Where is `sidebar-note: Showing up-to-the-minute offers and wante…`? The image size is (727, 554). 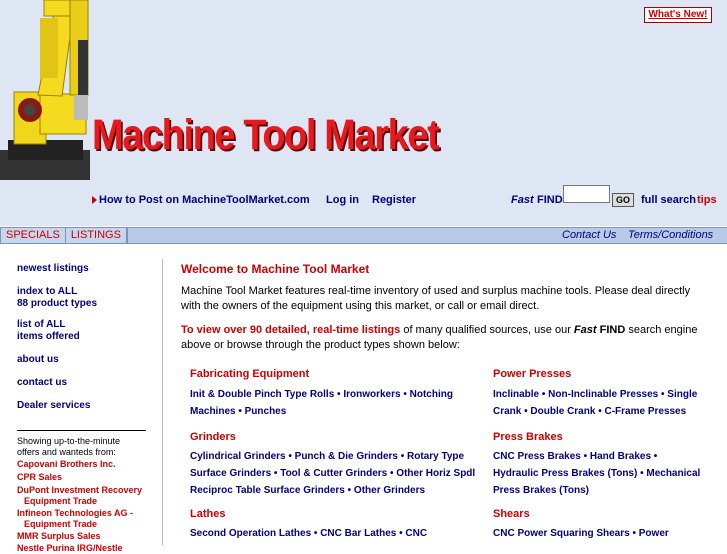 sidebar-note: Showing up-to-the-minute offers and wante… is located at coordinates (69, 446).